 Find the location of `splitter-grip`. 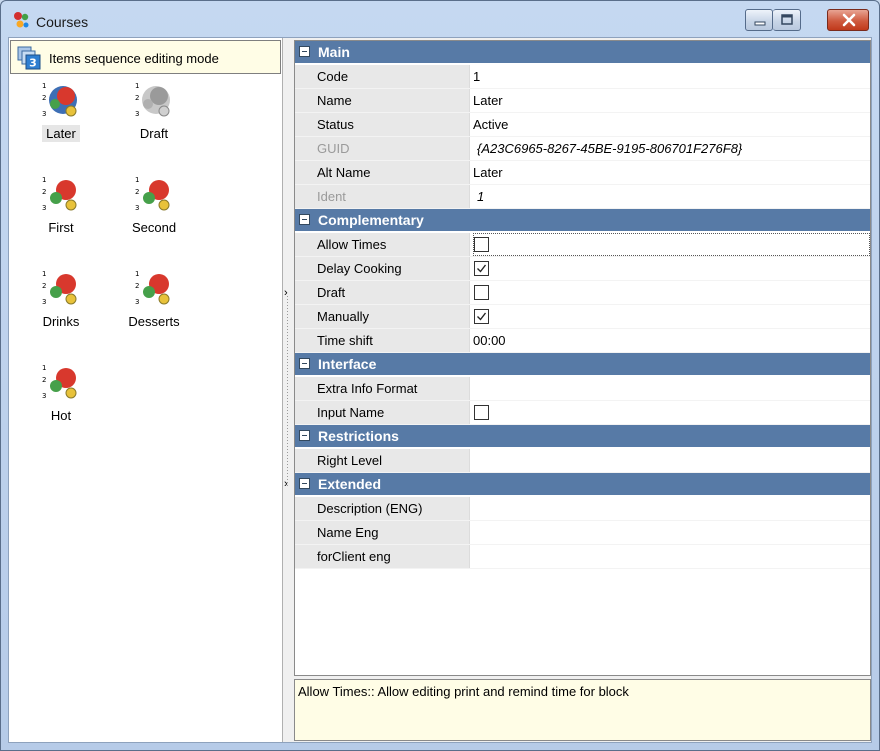

splitter-grip is located at coordinates (287, 391).